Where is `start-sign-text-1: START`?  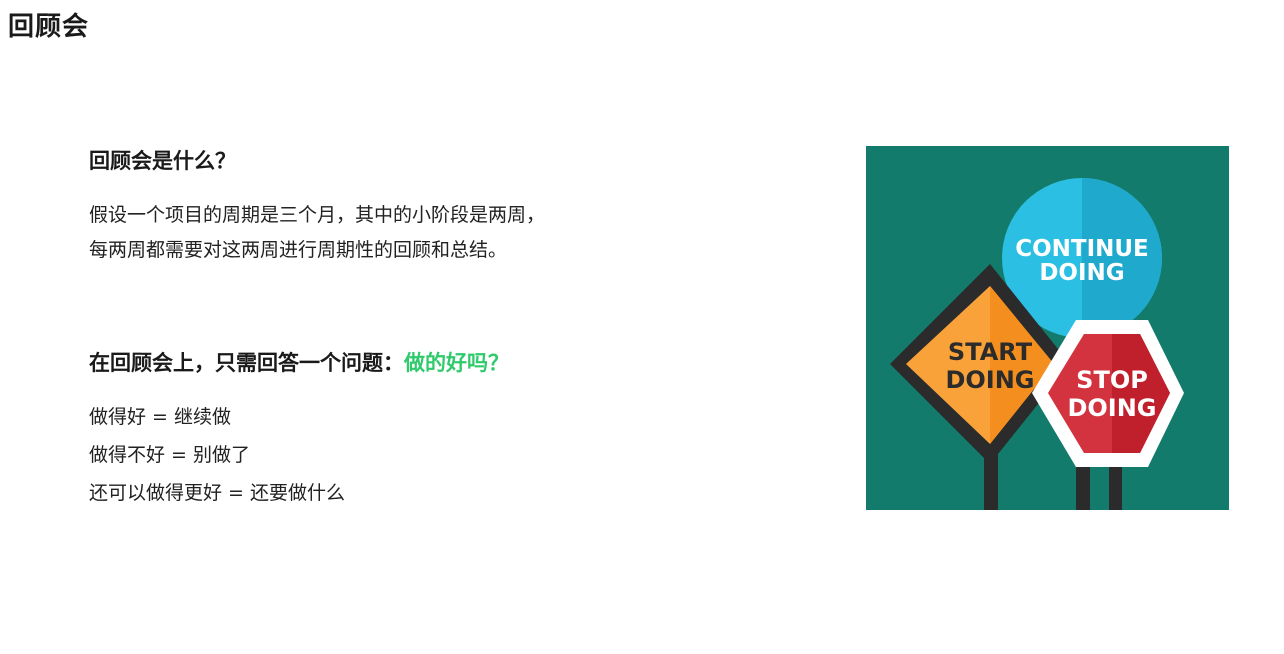 start-sign-text-1: START is located at coordinates (990, 352).